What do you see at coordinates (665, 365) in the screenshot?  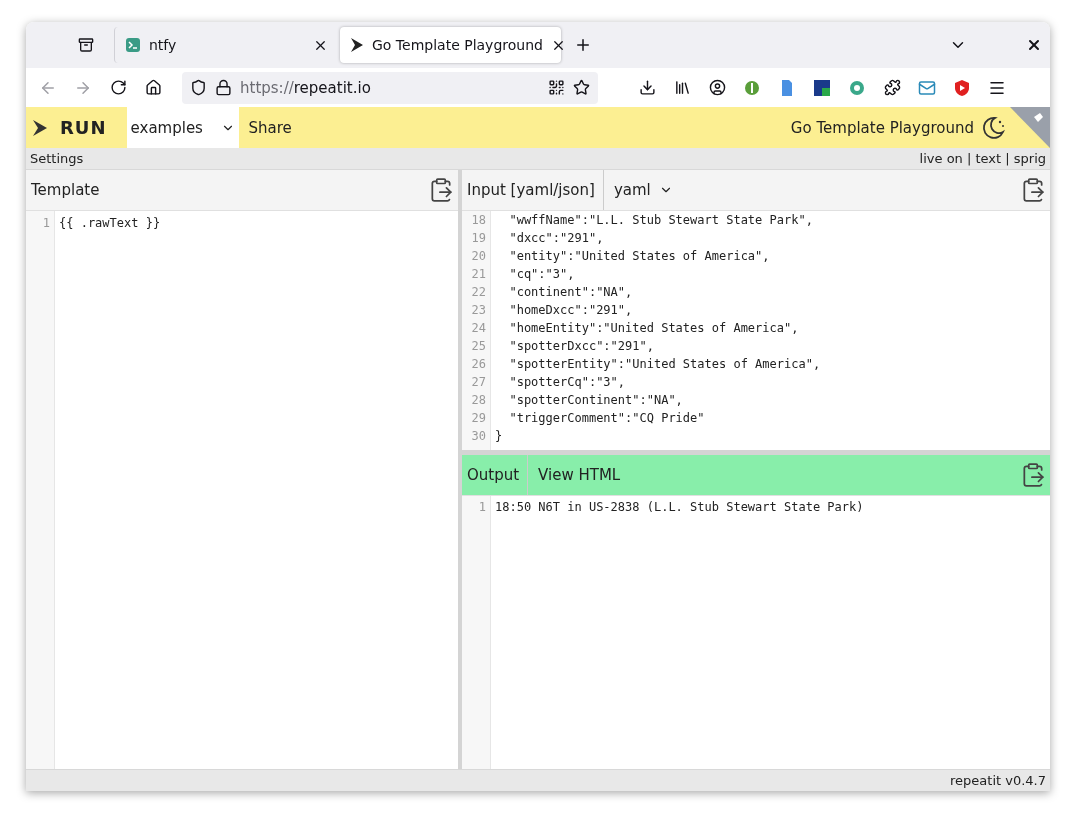 I see `code-line: "spotterEntity":"United States of America",` at bounding box center [665, 365].